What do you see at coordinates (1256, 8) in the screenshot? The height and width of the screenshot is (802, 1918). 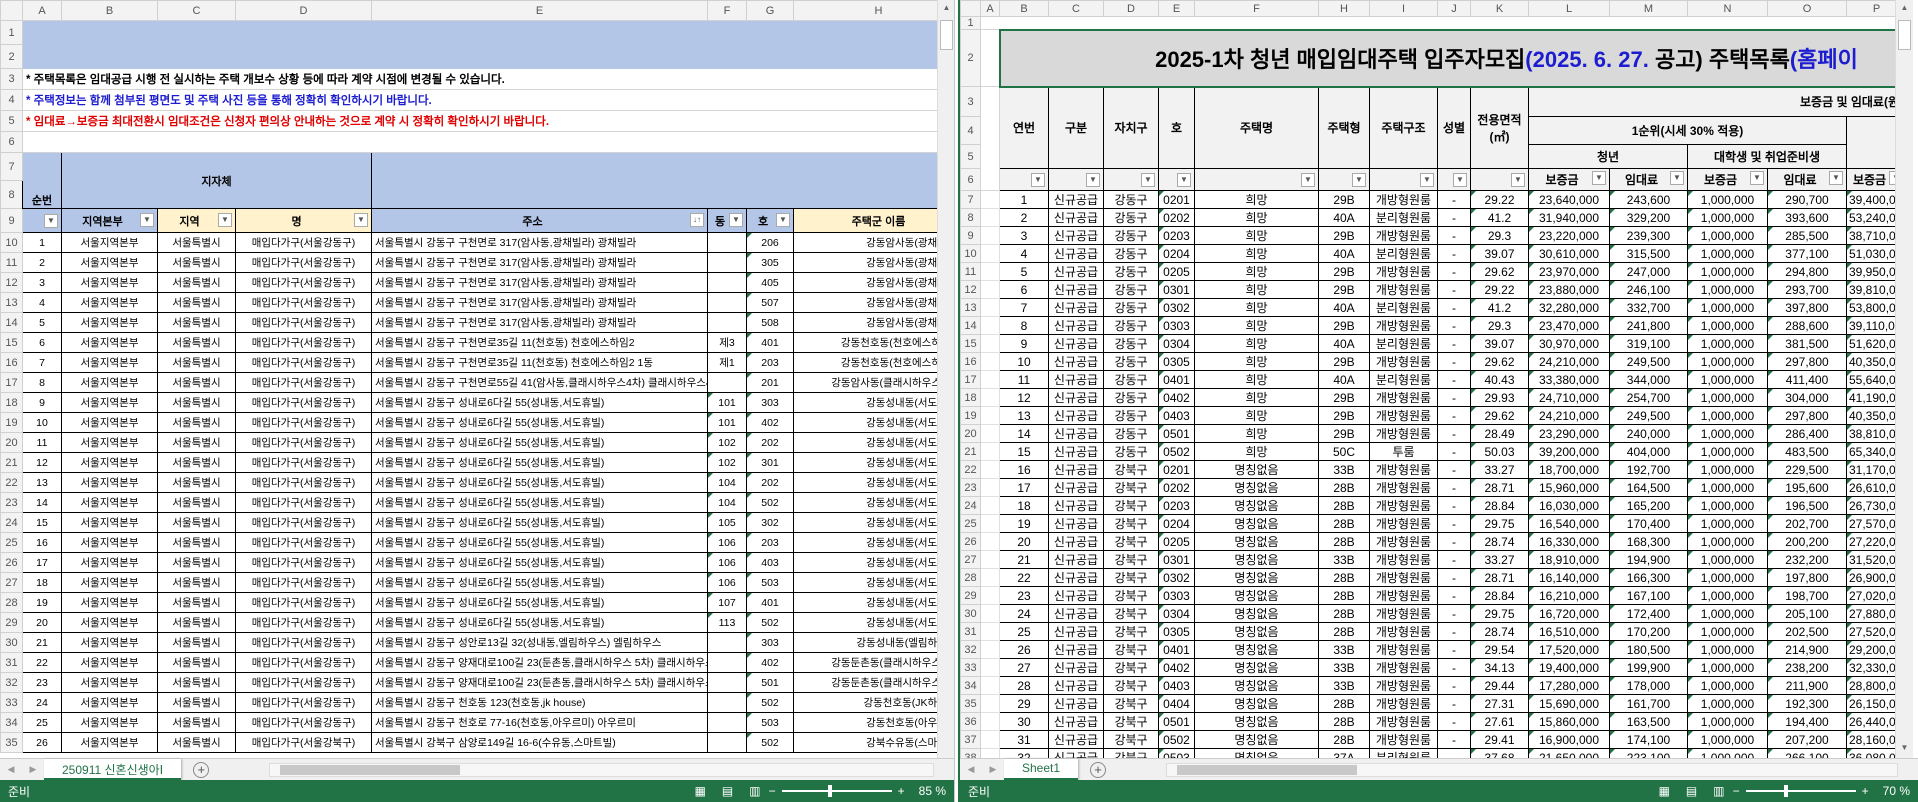 I see `column-header: F` at bounding box center [1256, 8].